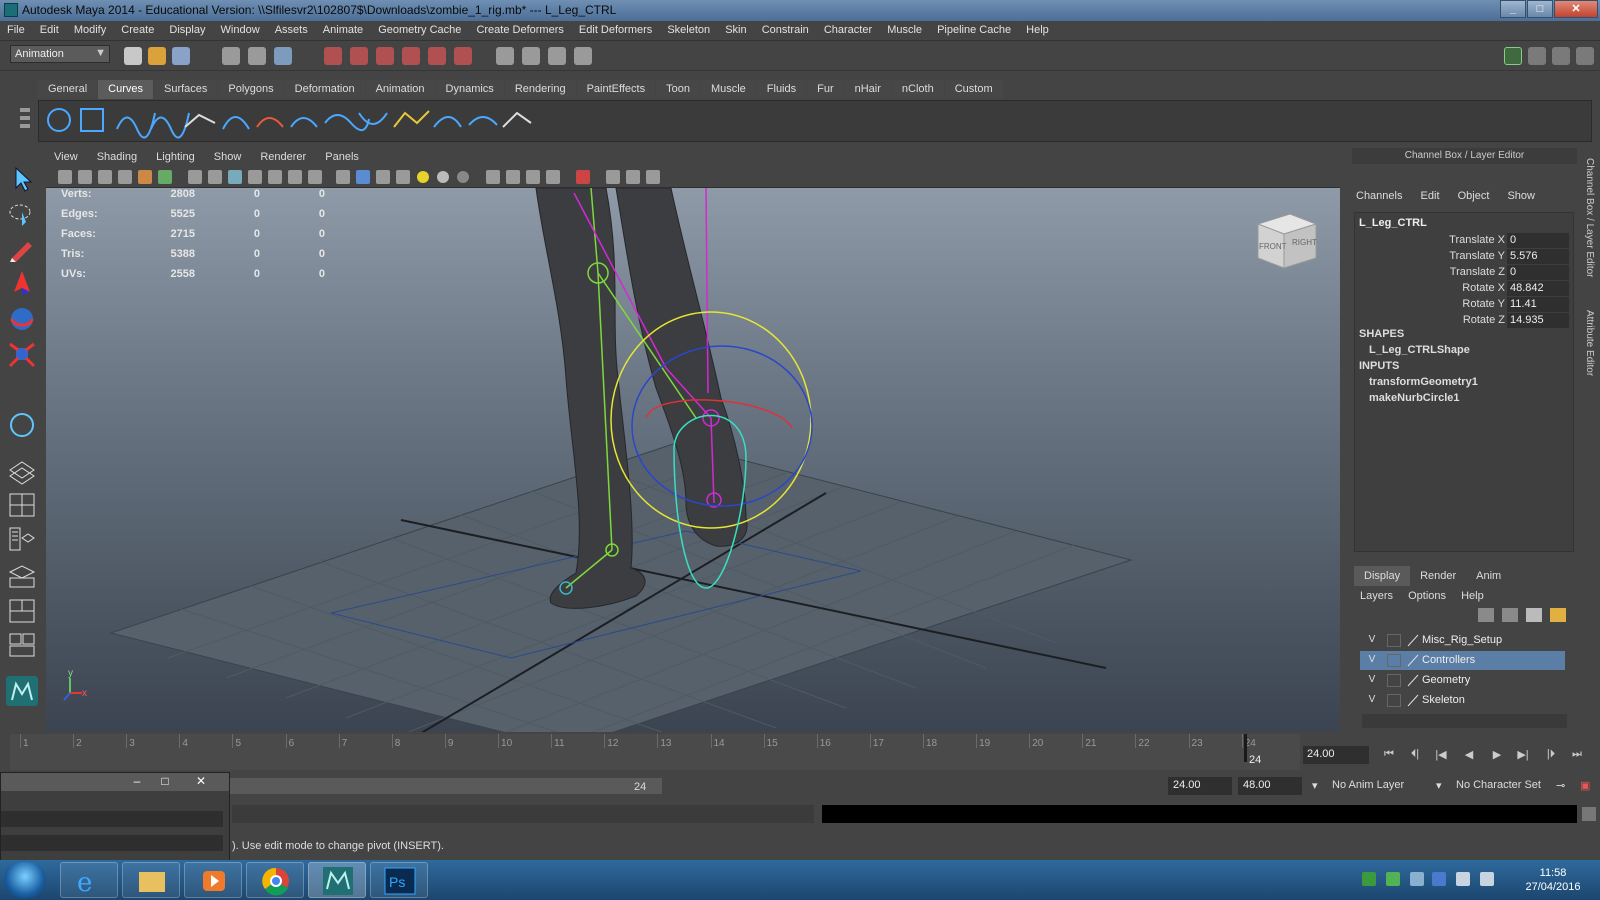 Image resolution: width=1600 pixels, height=900 pixels. I want to click on viewport-menu-show: Show, so click(228, 155).